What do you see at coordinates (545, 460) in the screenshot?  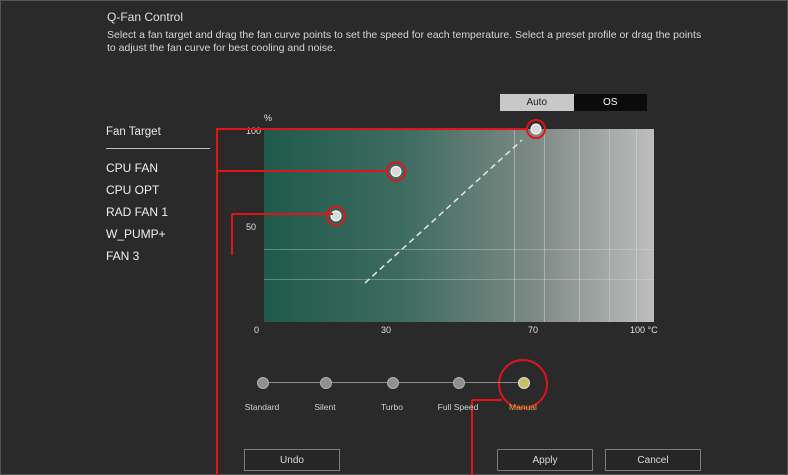 I see `apply-button: Apply` at bounding box center [545, 460].